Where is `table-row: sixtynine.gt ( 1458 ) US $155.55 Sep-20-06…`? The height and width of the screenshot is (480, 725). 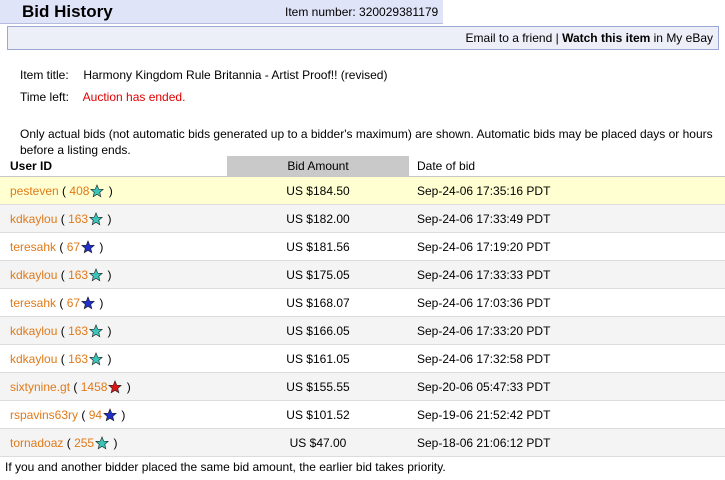
table-row: sixtynine.gt ( 1458 ) US $155.55 Sep-20-06… is located at coordinates (362, 386).